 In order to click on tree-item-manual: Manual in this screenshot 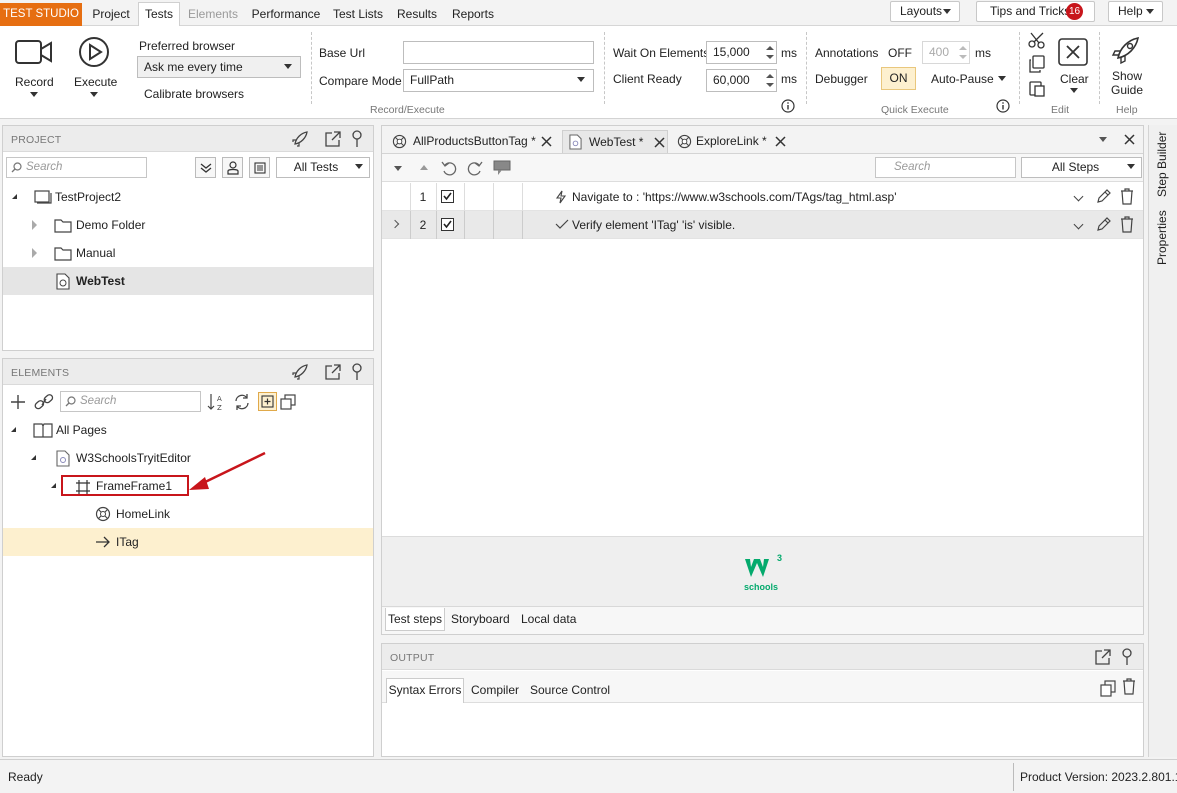, I will do `click(188, 253)`.